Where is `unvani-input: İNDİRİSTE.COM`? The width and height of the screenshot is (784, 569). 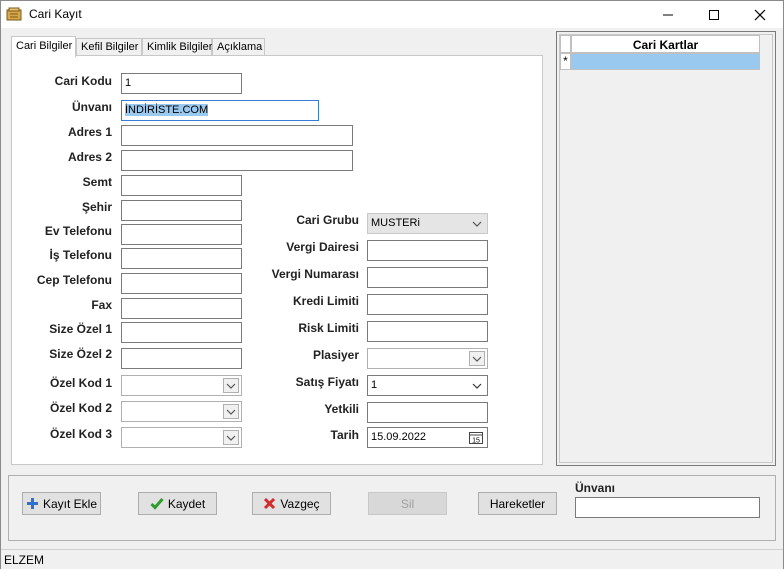 unvani-input: İNDİRİSTE.COM is located at coordinates (220, 110).